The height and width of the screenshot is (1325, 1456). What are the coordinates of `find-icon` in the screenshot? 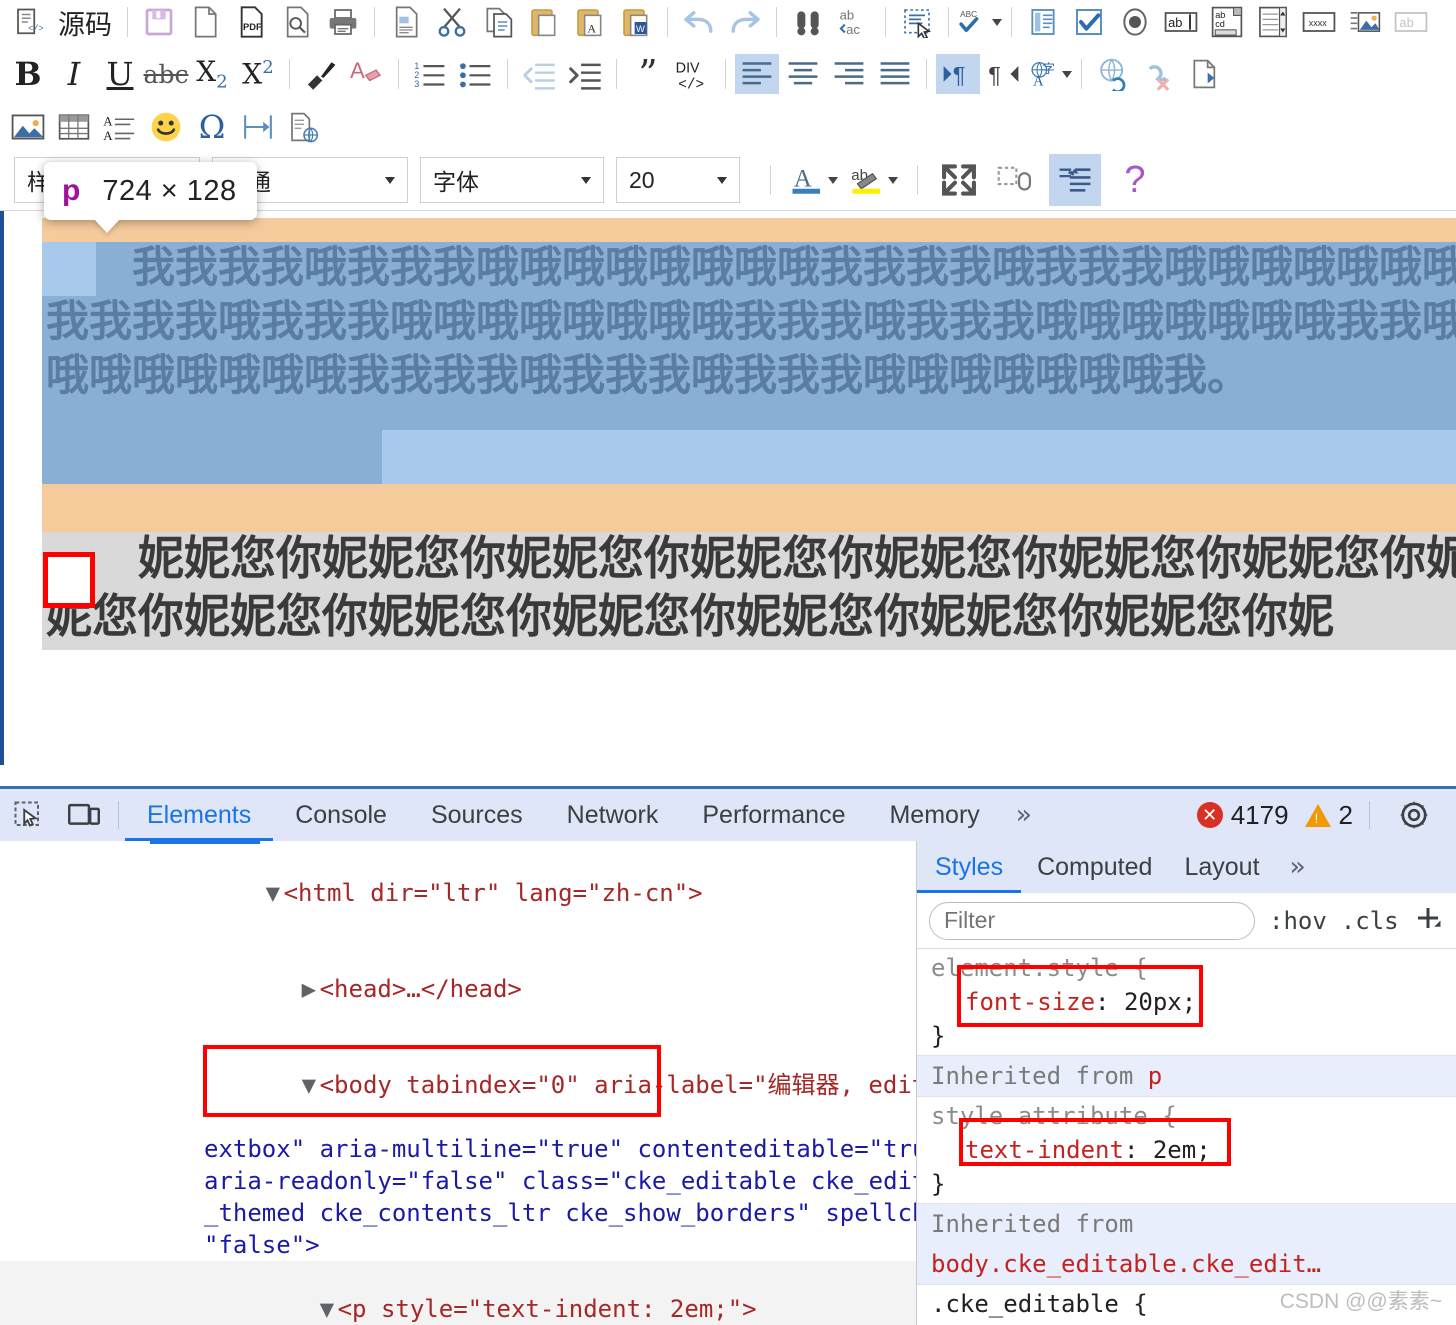 It's located at (808, 22).